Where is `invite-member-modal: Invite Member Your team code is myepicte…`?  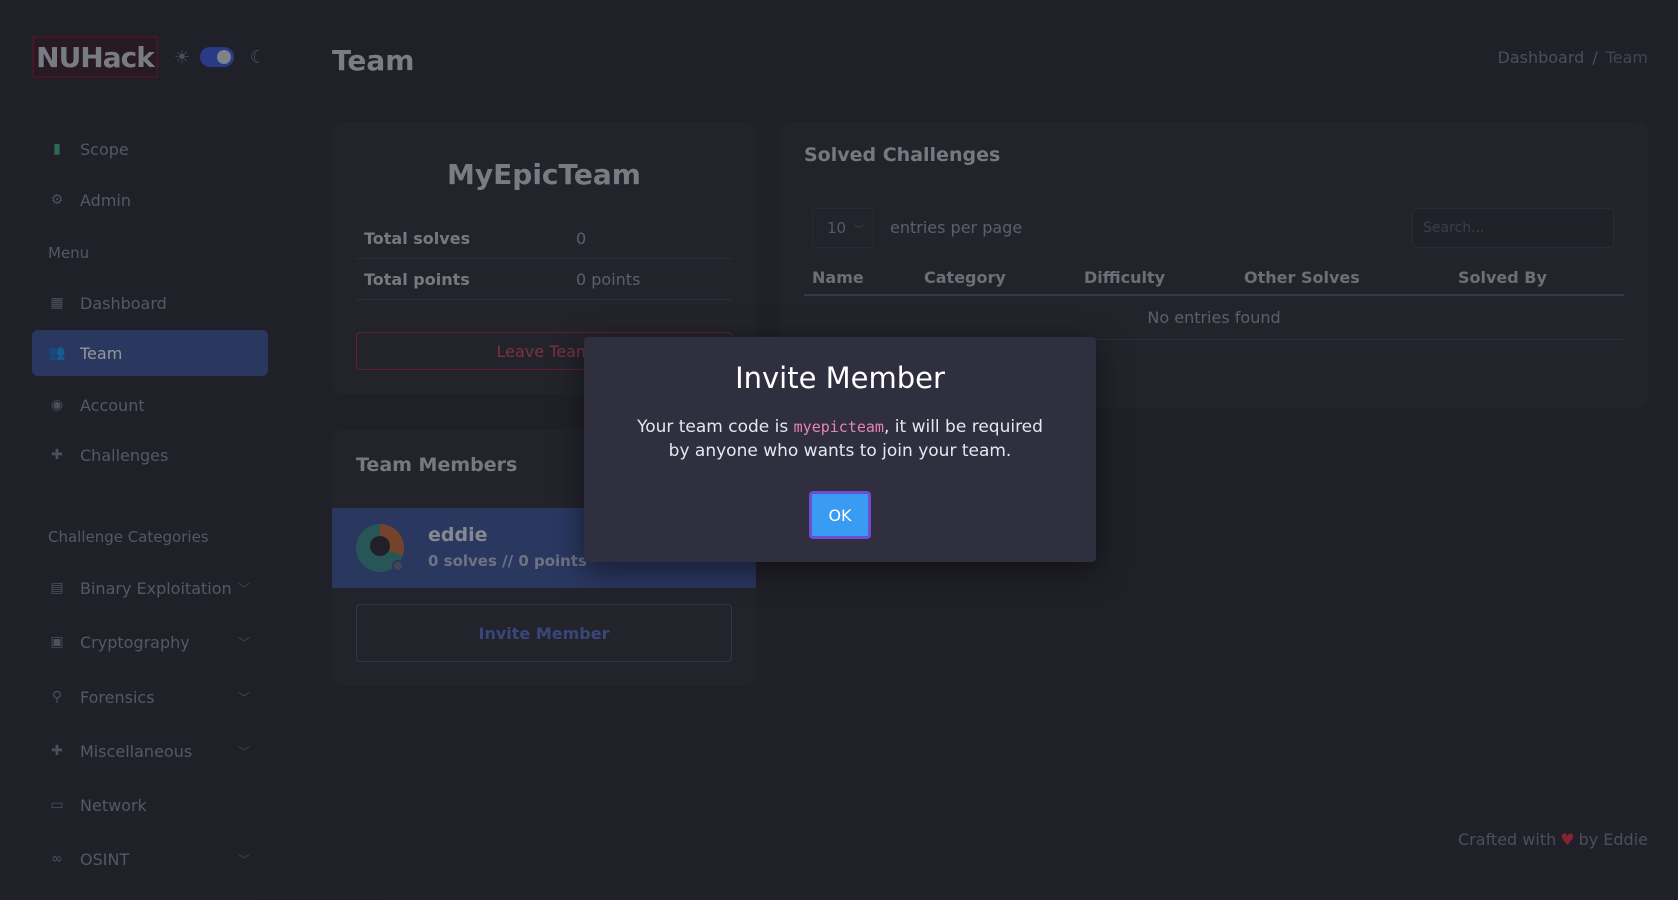
invite-member-modal: Invite Member Your team code is myepicte… is located at coordinates (840, 449).